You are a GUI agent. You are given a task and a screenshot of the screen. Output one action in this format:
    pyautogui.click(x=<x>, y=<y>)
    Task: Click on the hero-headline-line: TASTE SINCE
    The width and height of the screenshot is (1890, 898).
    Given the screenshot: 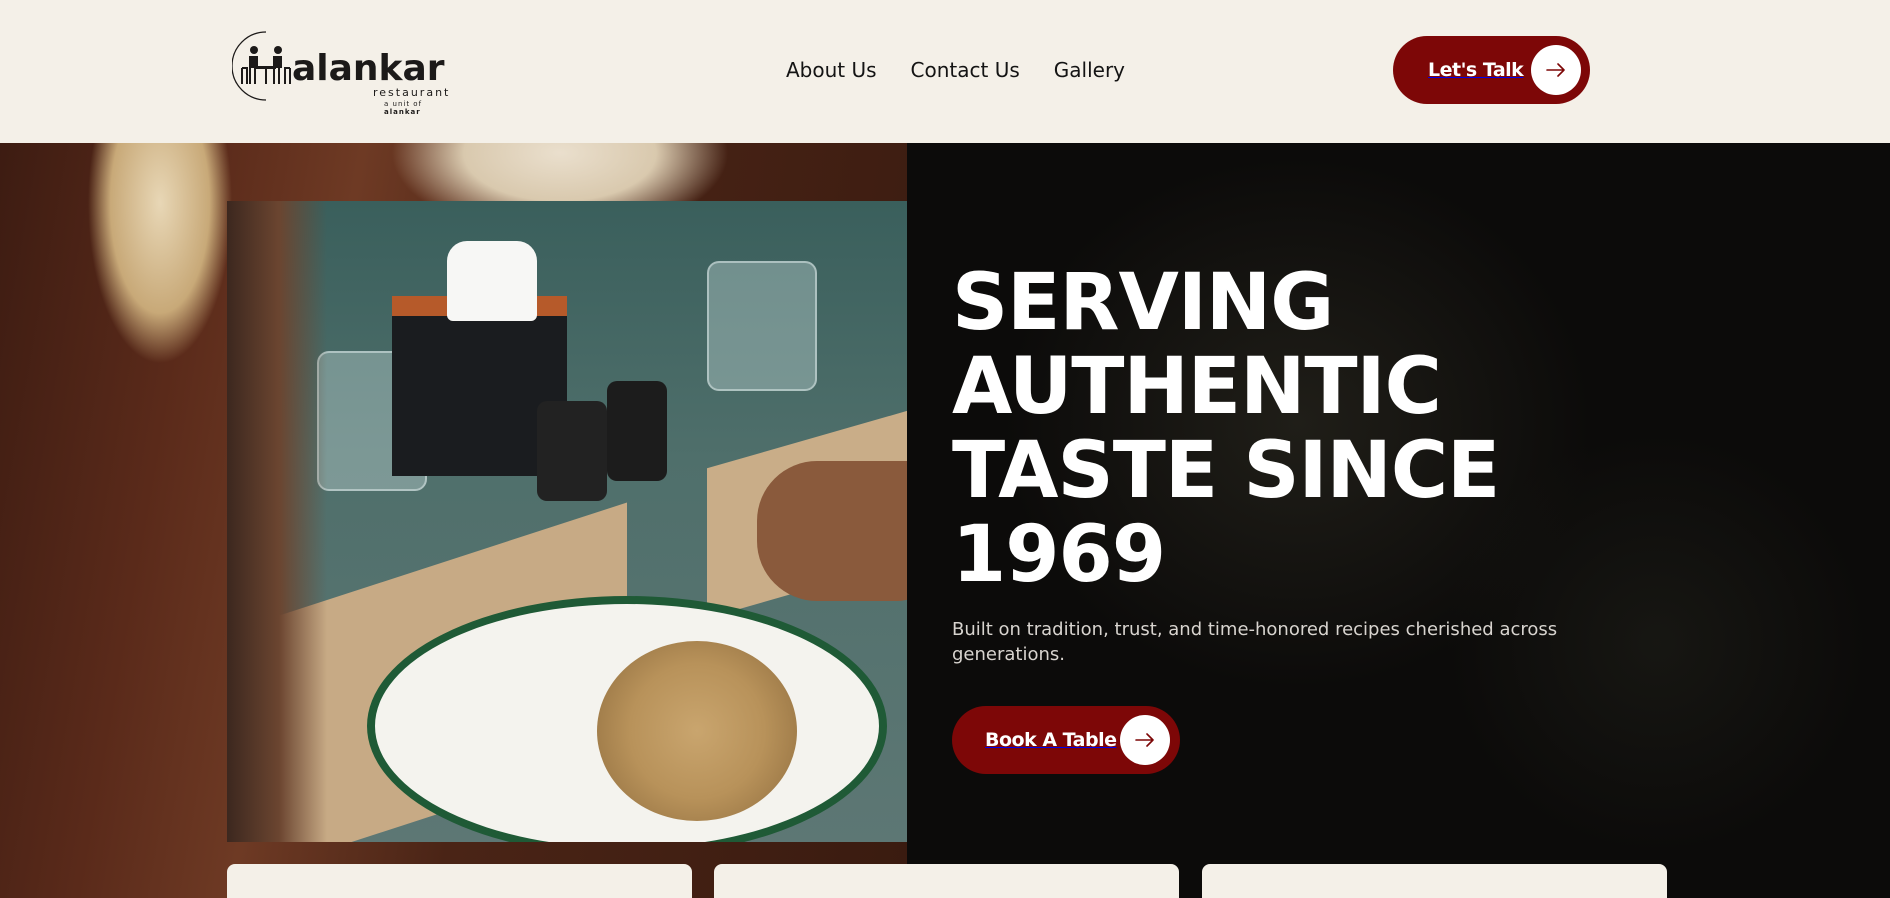 What is the action you would take?
    pyautogui.click(x=1226, y=471)
    